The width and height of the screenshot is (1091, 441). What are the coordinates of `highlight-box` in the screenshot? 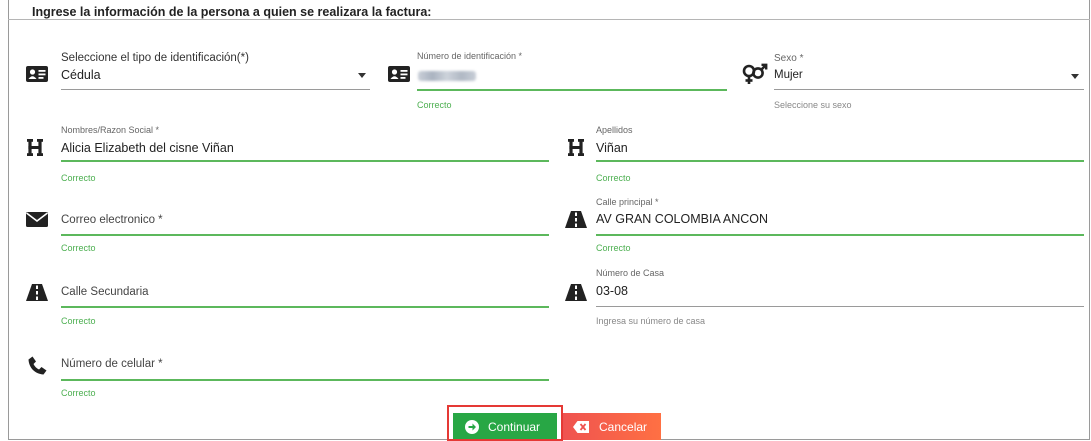 It's located at (505, 423).